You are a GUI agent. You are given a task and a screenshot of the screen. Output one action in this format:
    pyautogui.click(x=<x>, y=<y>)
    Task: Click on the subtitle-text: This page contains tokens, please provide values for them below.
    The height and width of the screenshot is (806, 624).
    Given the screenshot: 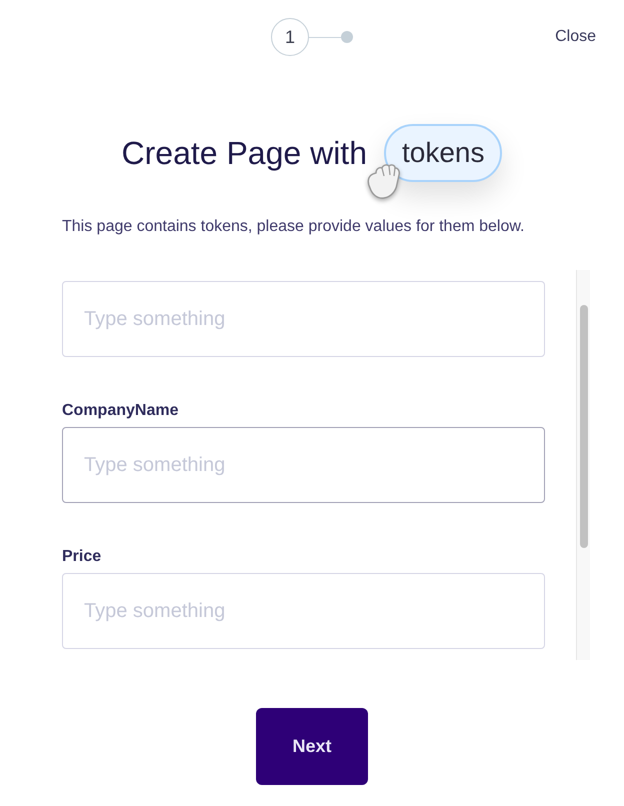 What is the action you would take?
    pyautogui.click(x=293, y=227)
    